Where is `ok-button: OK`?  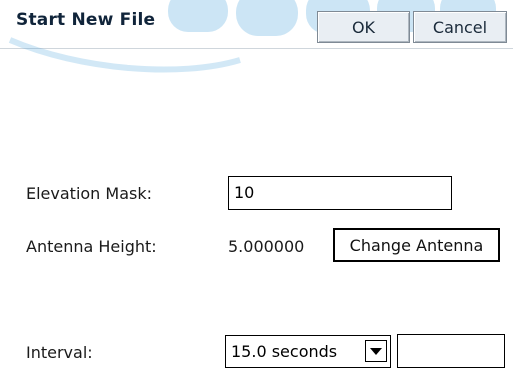
ok-button: OK is located at coordinates (363, 27).